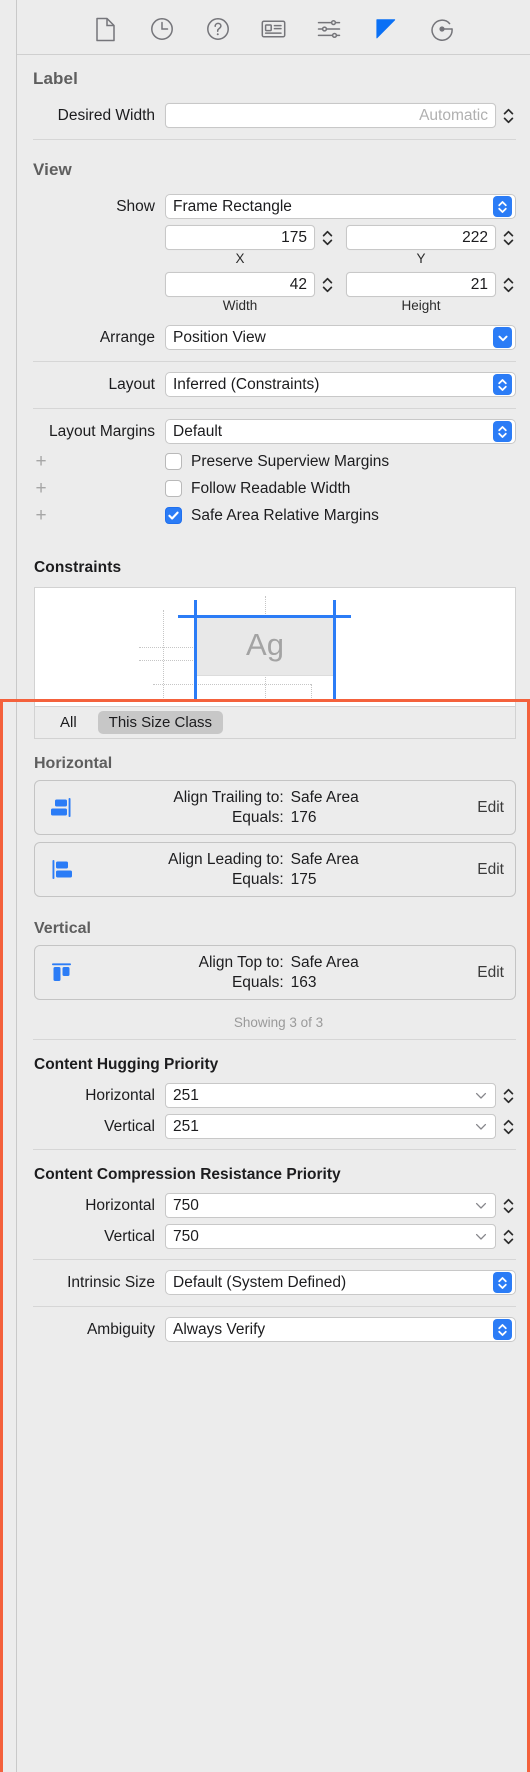  What do you see at coordinates (327, 284) in the screenshot?
I see `width-stepper` at bounding box center [327, 284].